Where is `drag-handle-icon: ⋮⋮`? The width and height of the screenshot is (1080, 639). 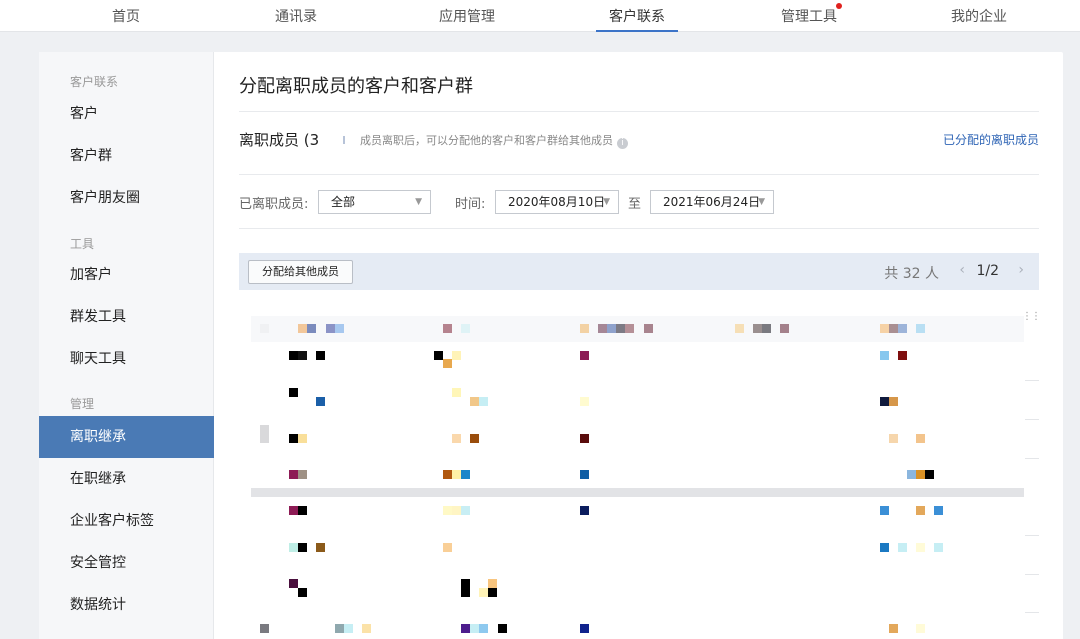
drag-handle-icon: ⋮⋮ is located at coordinates (1031, 316).